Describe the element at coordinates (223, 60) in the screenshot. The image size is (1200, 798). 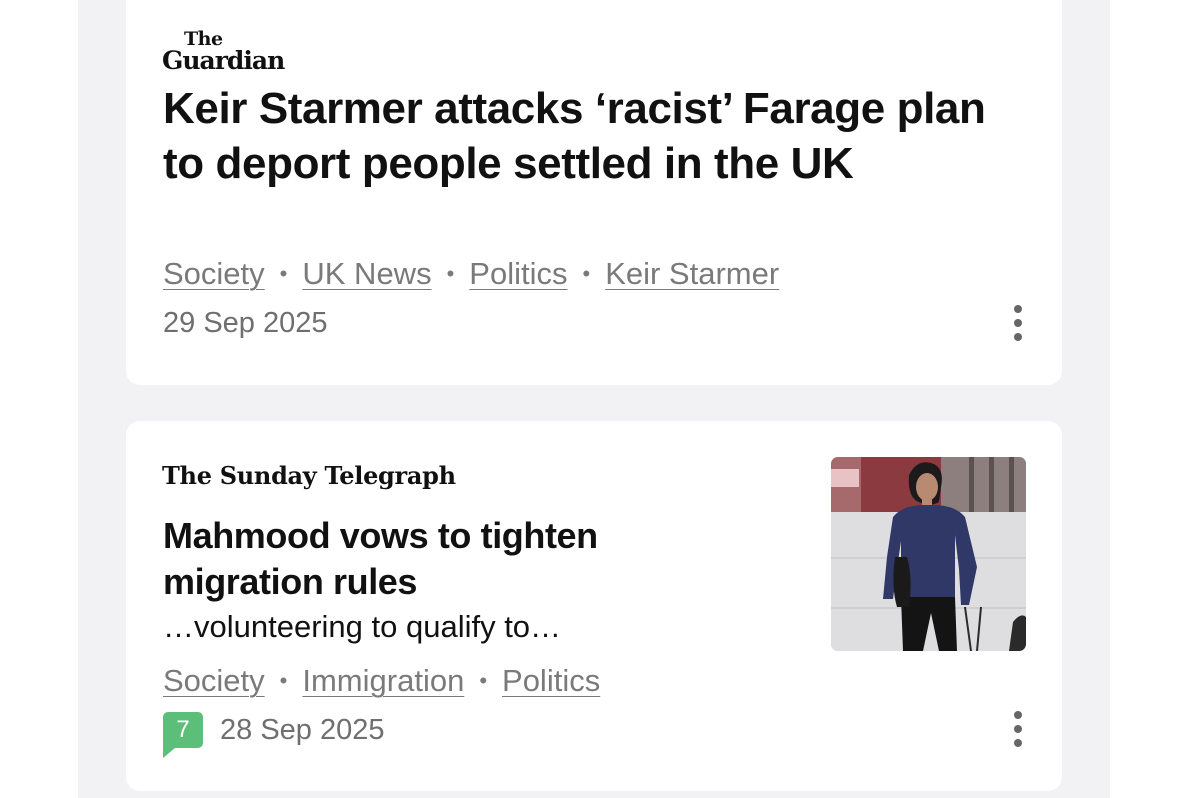
I see `publisher-logo-line2: Guardian` at that location.